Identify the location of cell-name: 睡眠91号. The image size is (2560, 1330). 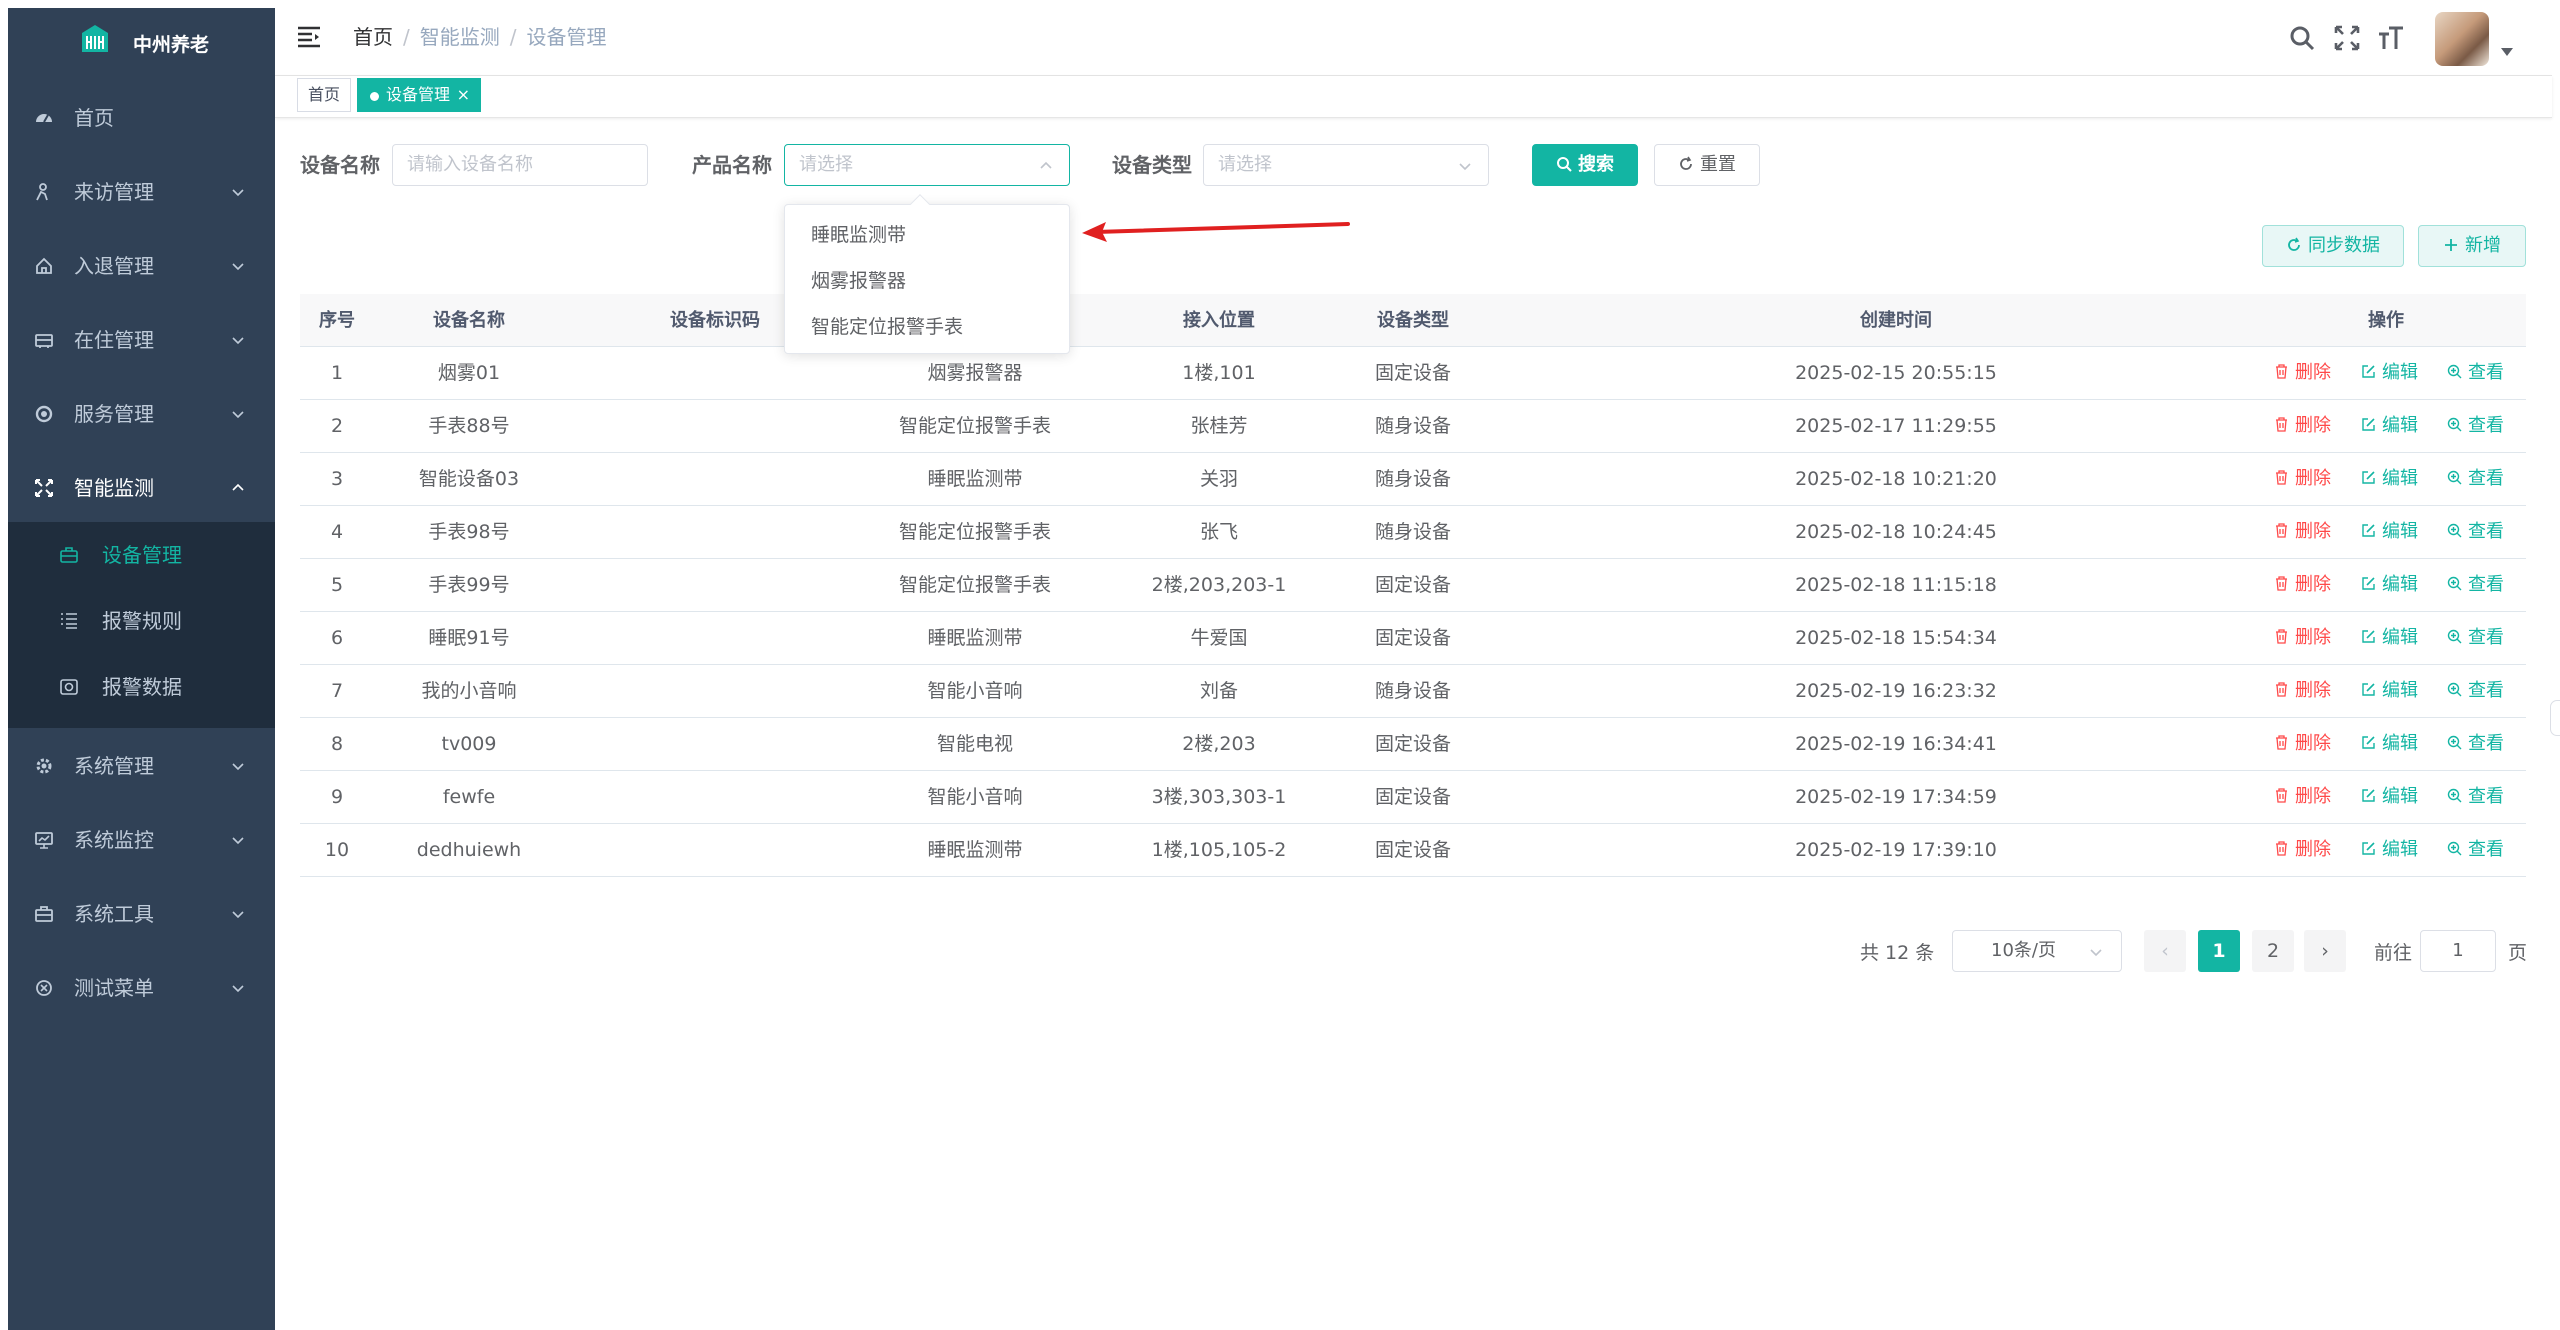
(469, 638).